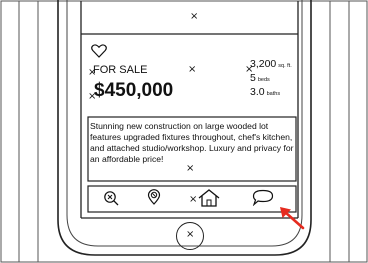  Describe the element at coordinates (120, 70) in the screenshot. I see `listing-status: FOR SALE` at that location.